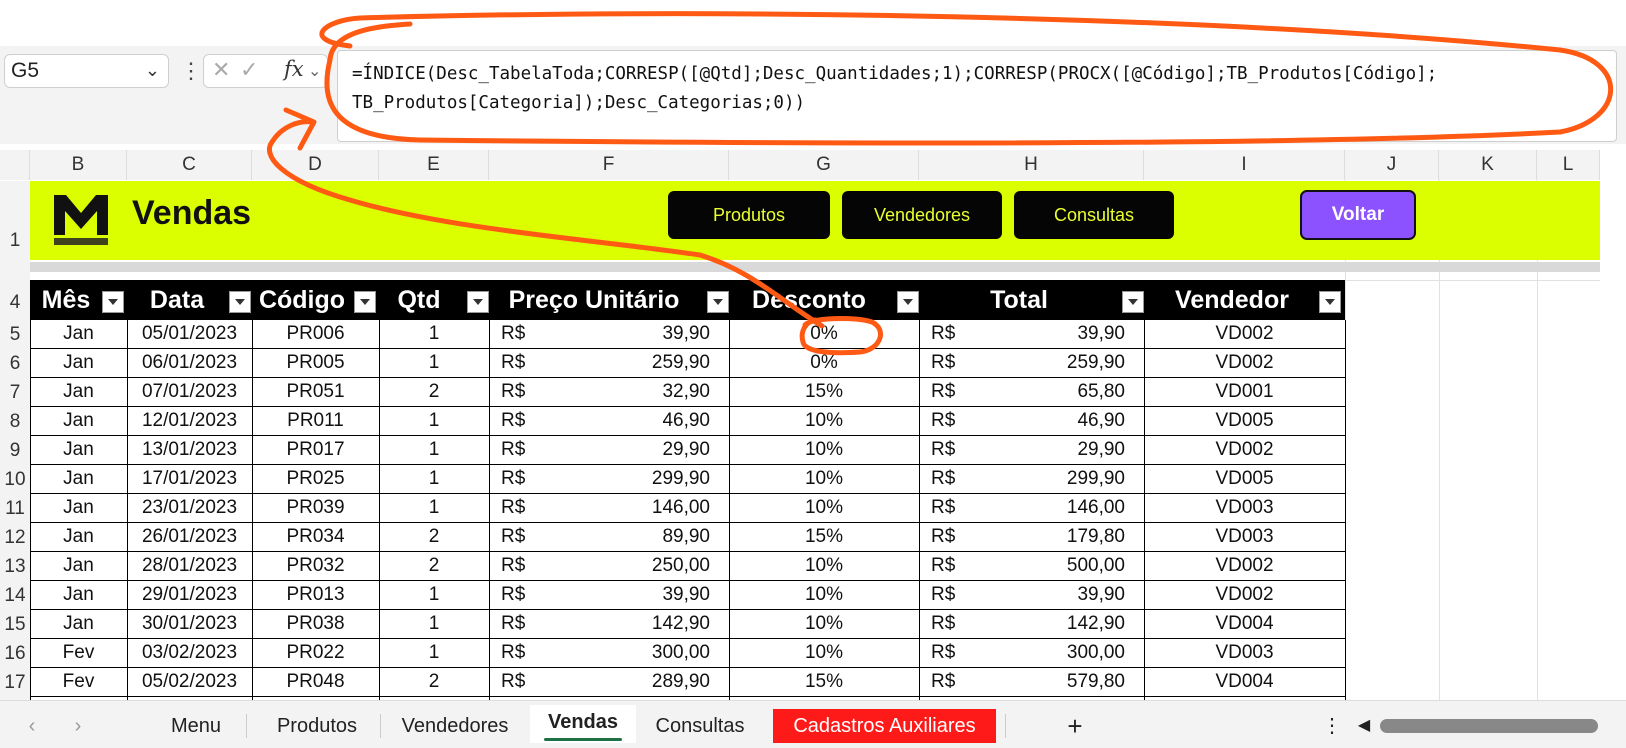 The width and height of the screenshot is (1626, 748). Describe the element at coordinates (609, 334) in the screenshot. I see `cell-preco: 39,90` at that location.